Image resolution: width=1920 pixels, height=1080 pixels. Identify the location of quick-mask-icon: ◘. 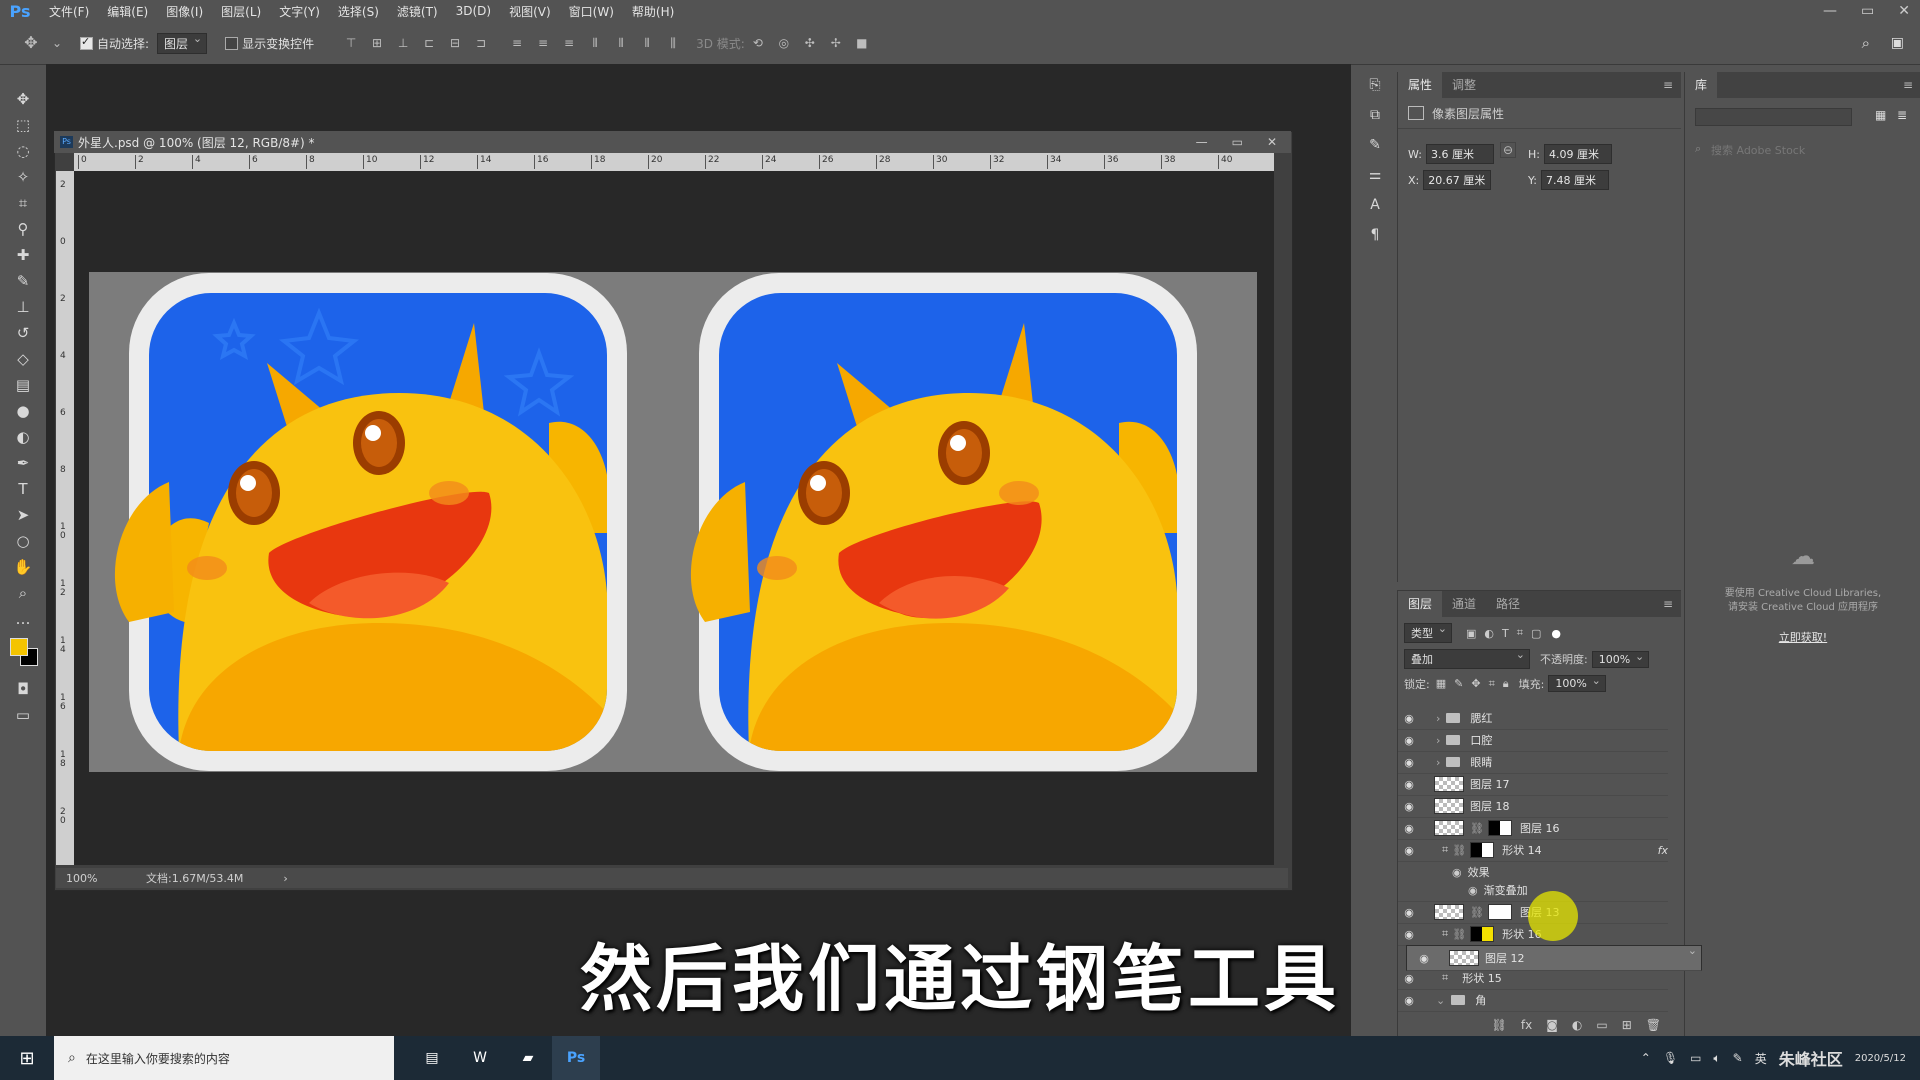
(23, 689).